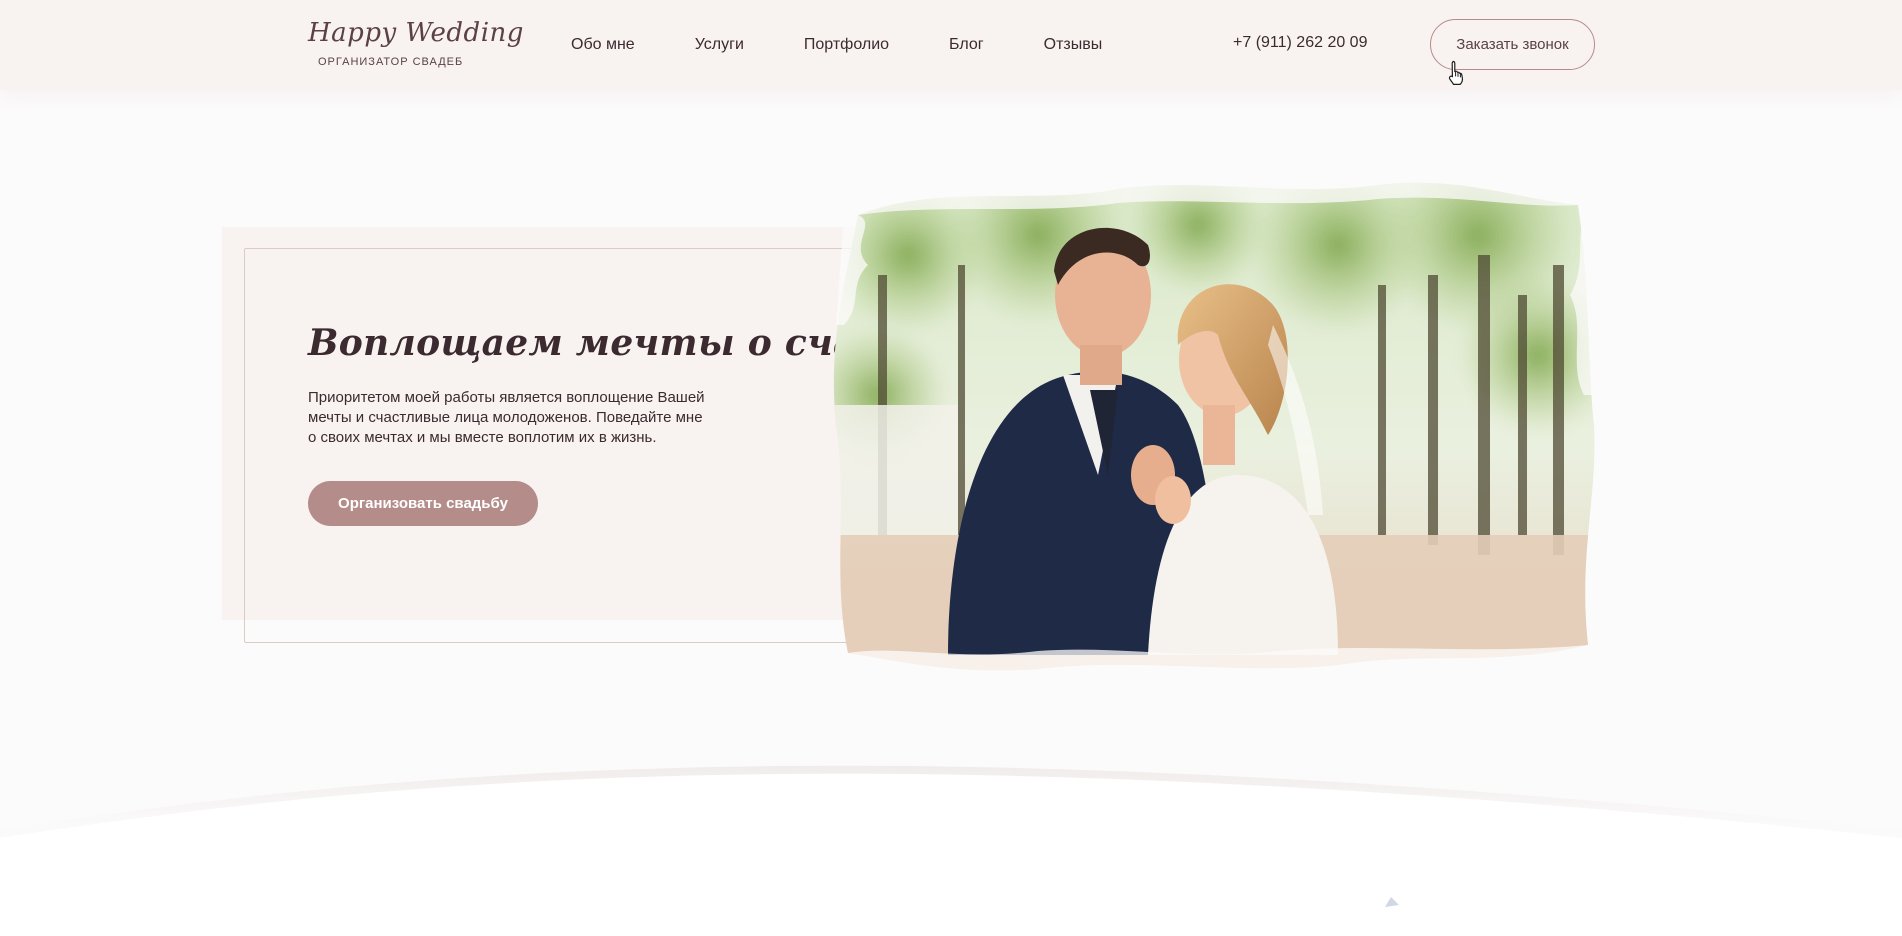  I want to click on logo: Happy Wedding ОРГАНИЗАТОР СВАДЕБ, so click(414, 44).